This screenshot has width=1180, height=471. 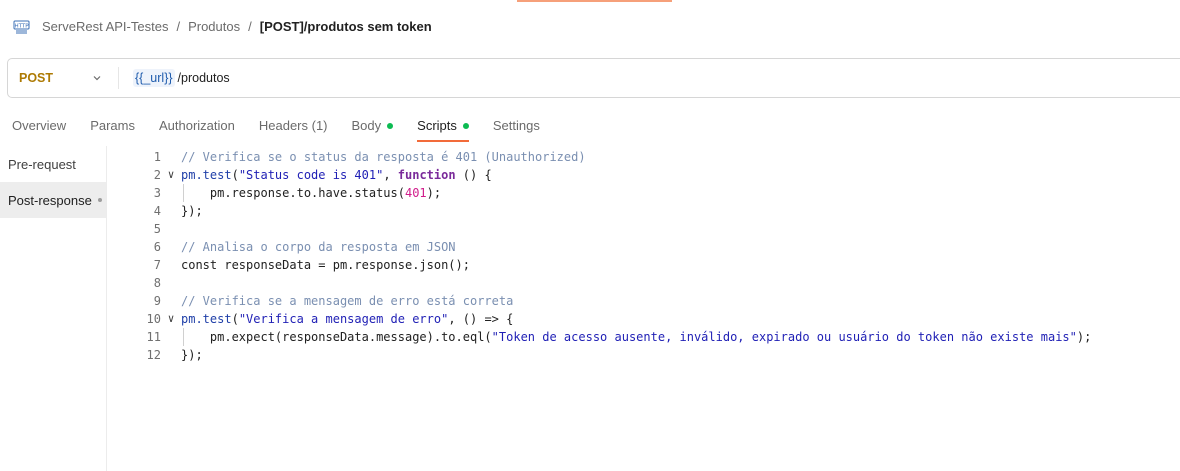 I want to click on code-token: , () => {, so click(x=481, y=319).